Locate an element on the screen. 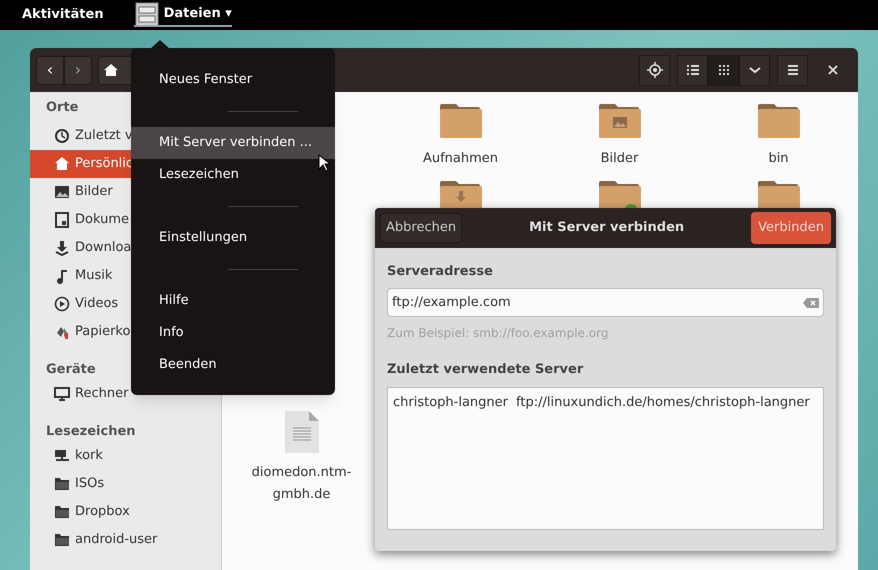 Image resolution: width=878 pixels, height=570 pixels. section-label: Zuletzt verwendete Server is located at coordinates (485, 370).